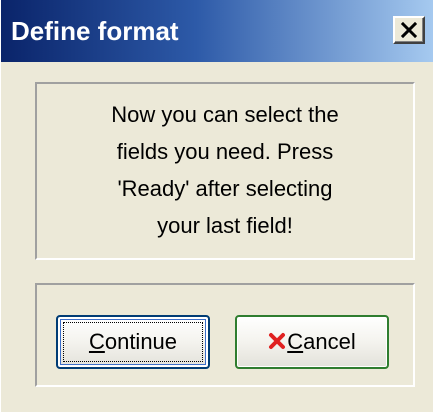 The width and height of the screenshot is (433, 412). I want to click on close-button, so click(409, 30).